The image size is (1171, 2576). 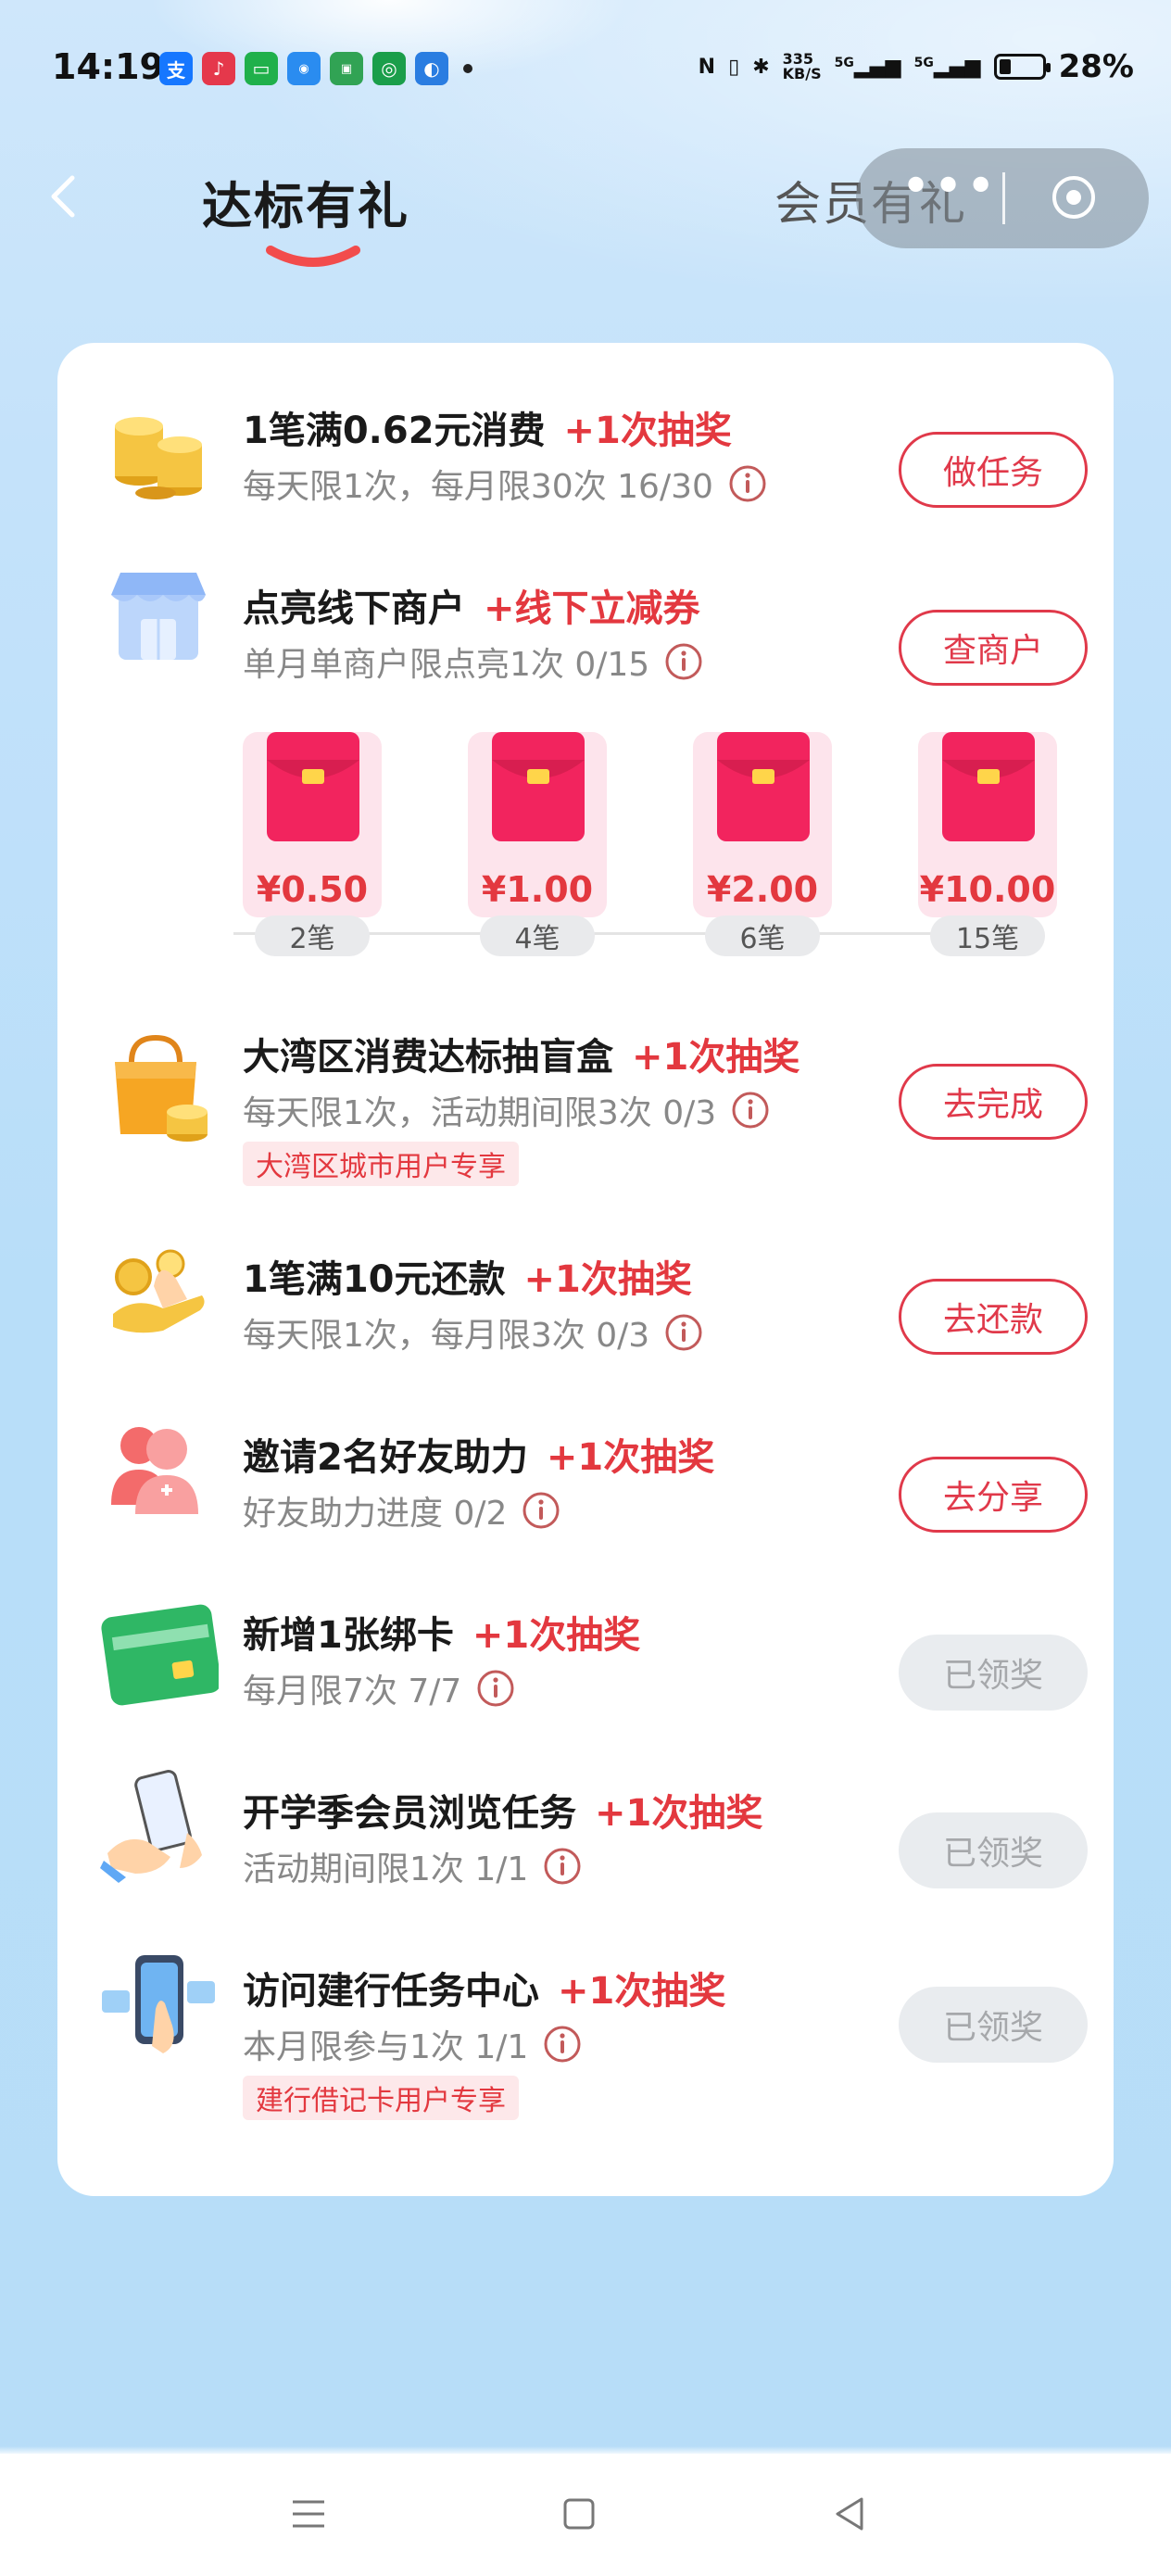 I want to click on miniapp-capsule: •••, so click(x=1003, y=198).